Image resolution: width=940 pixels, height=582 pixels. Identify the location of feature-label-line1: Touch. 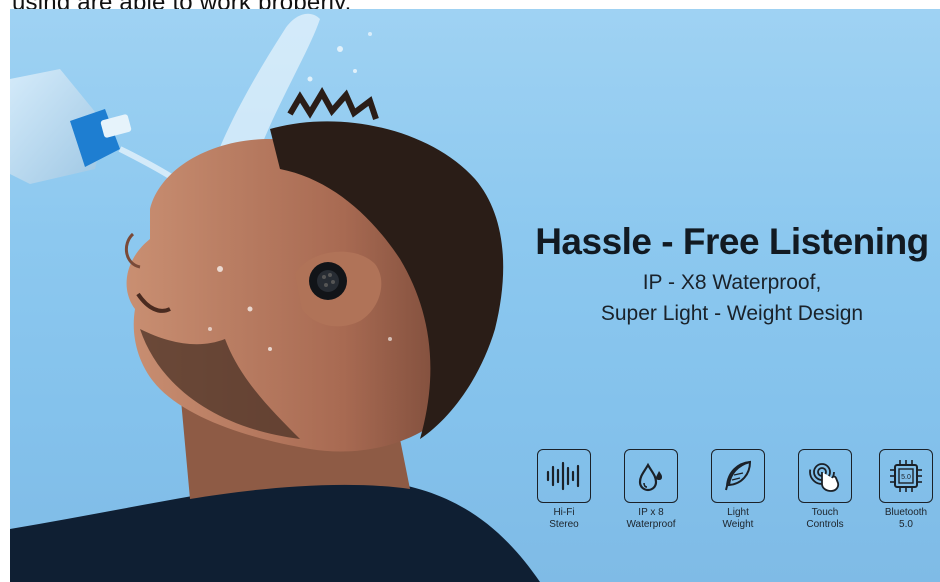
(825, 512).